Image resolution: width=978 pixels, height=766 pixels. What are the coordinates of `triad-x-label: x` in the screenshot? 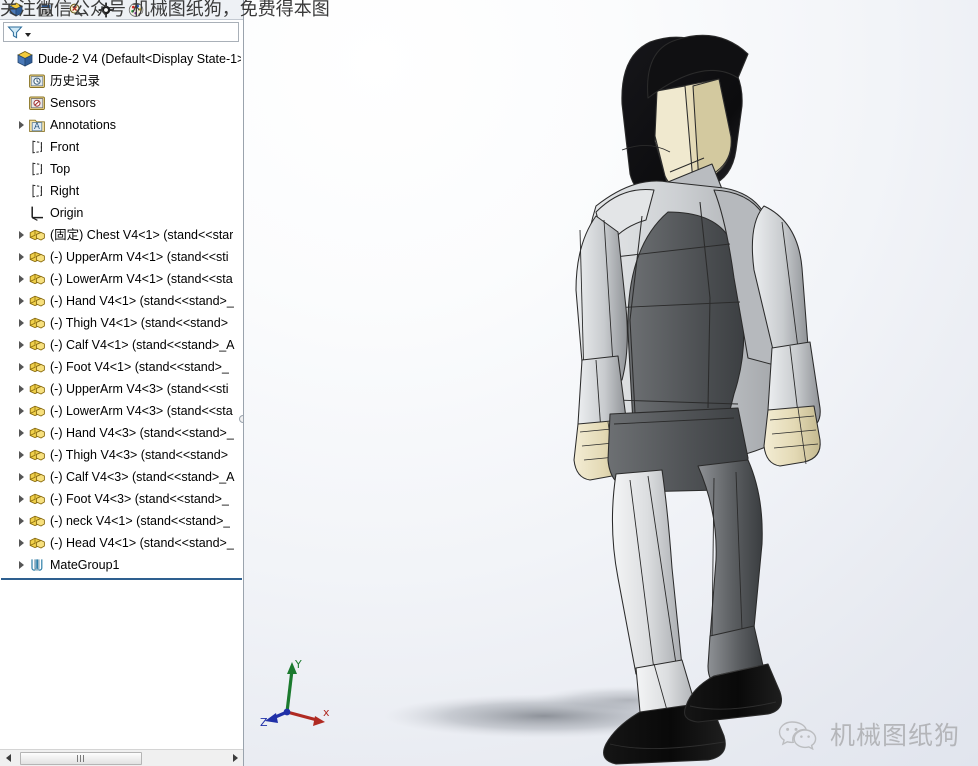 It's located at (326, 712).